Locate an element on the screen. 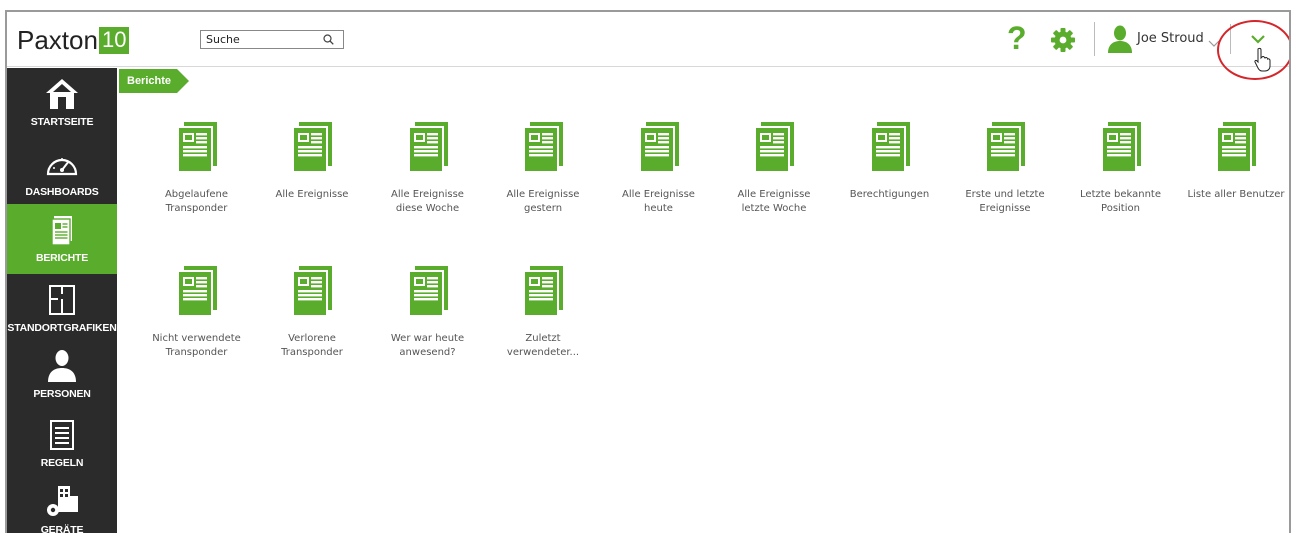  sidebar-item-standortgrafiken: STANDORTGRAFIKEN is located at coordinates (62, 307).